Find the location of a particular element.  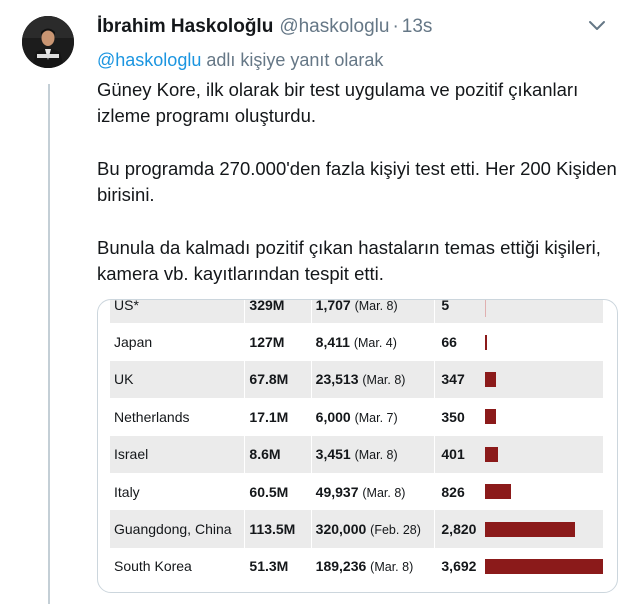

table-row: Israel 8.6M 3,451 (Mar. 8) 401 is located at coordinates (356, 454).